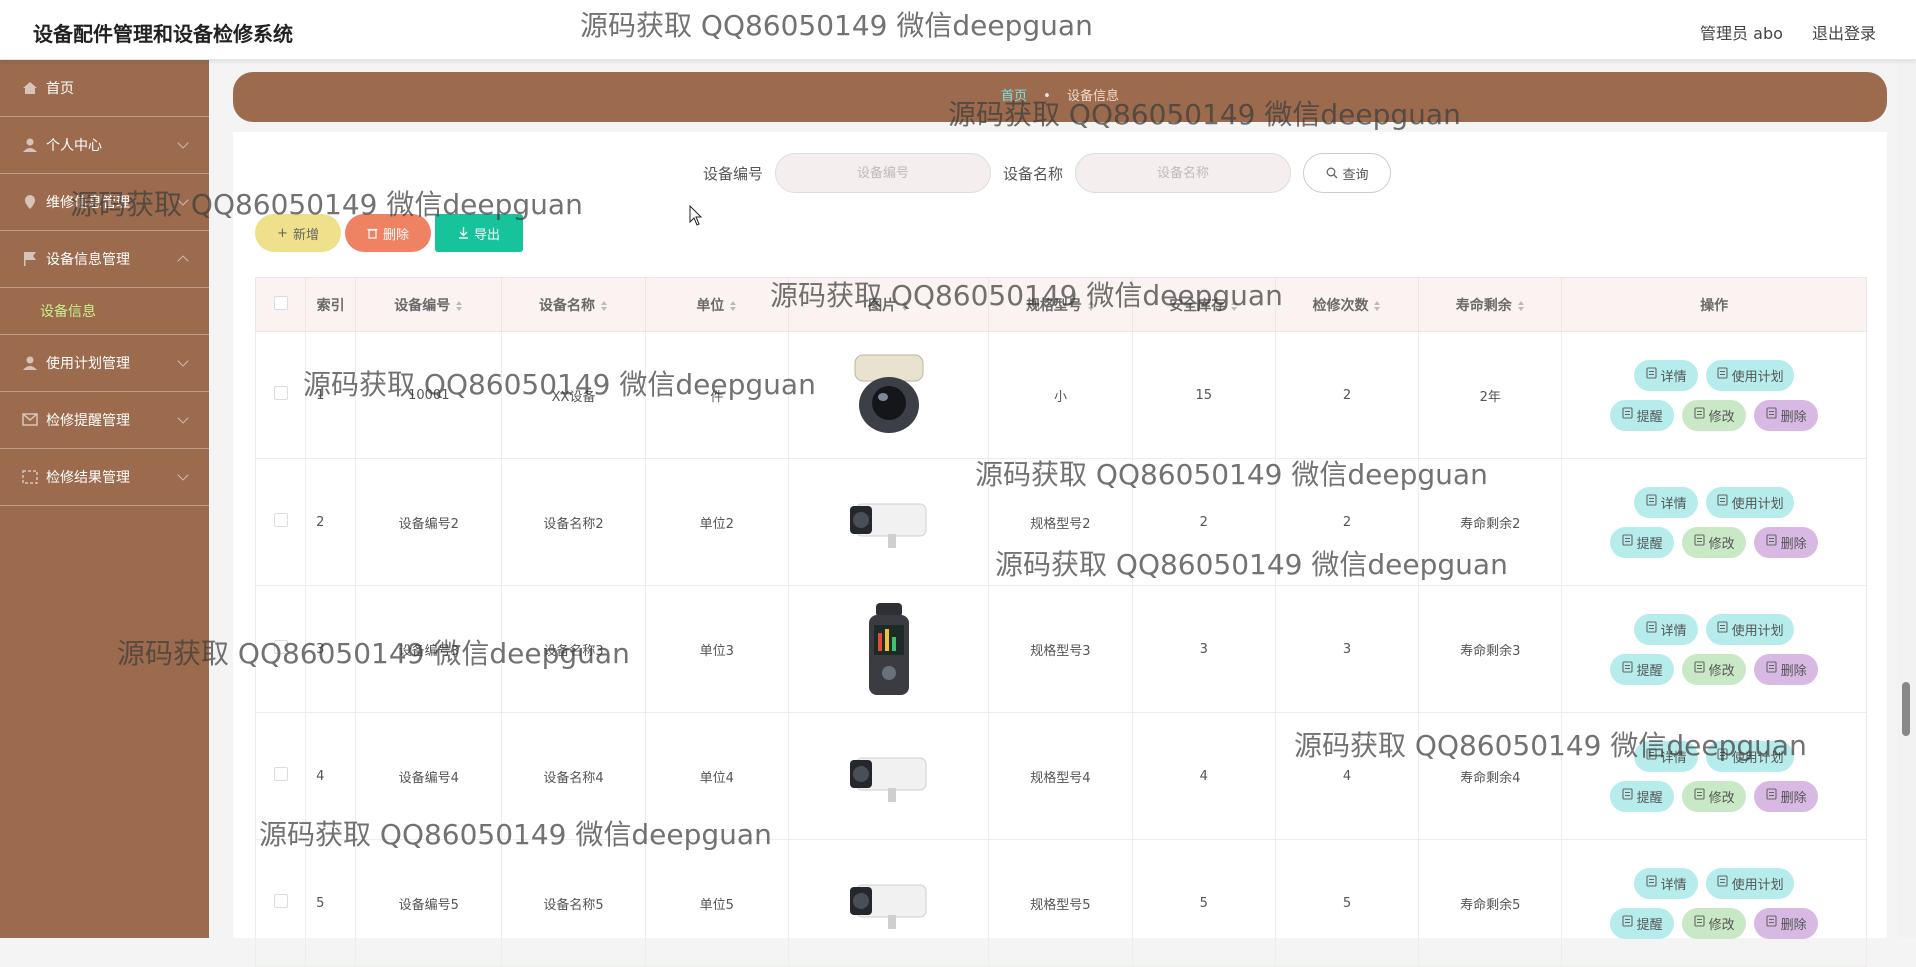 The height and width of the screenshot is (967, 1916). Describe the element at coordinates (1347, 304) in the screenshot. I see `column-header-times: 检修次数` at that location.